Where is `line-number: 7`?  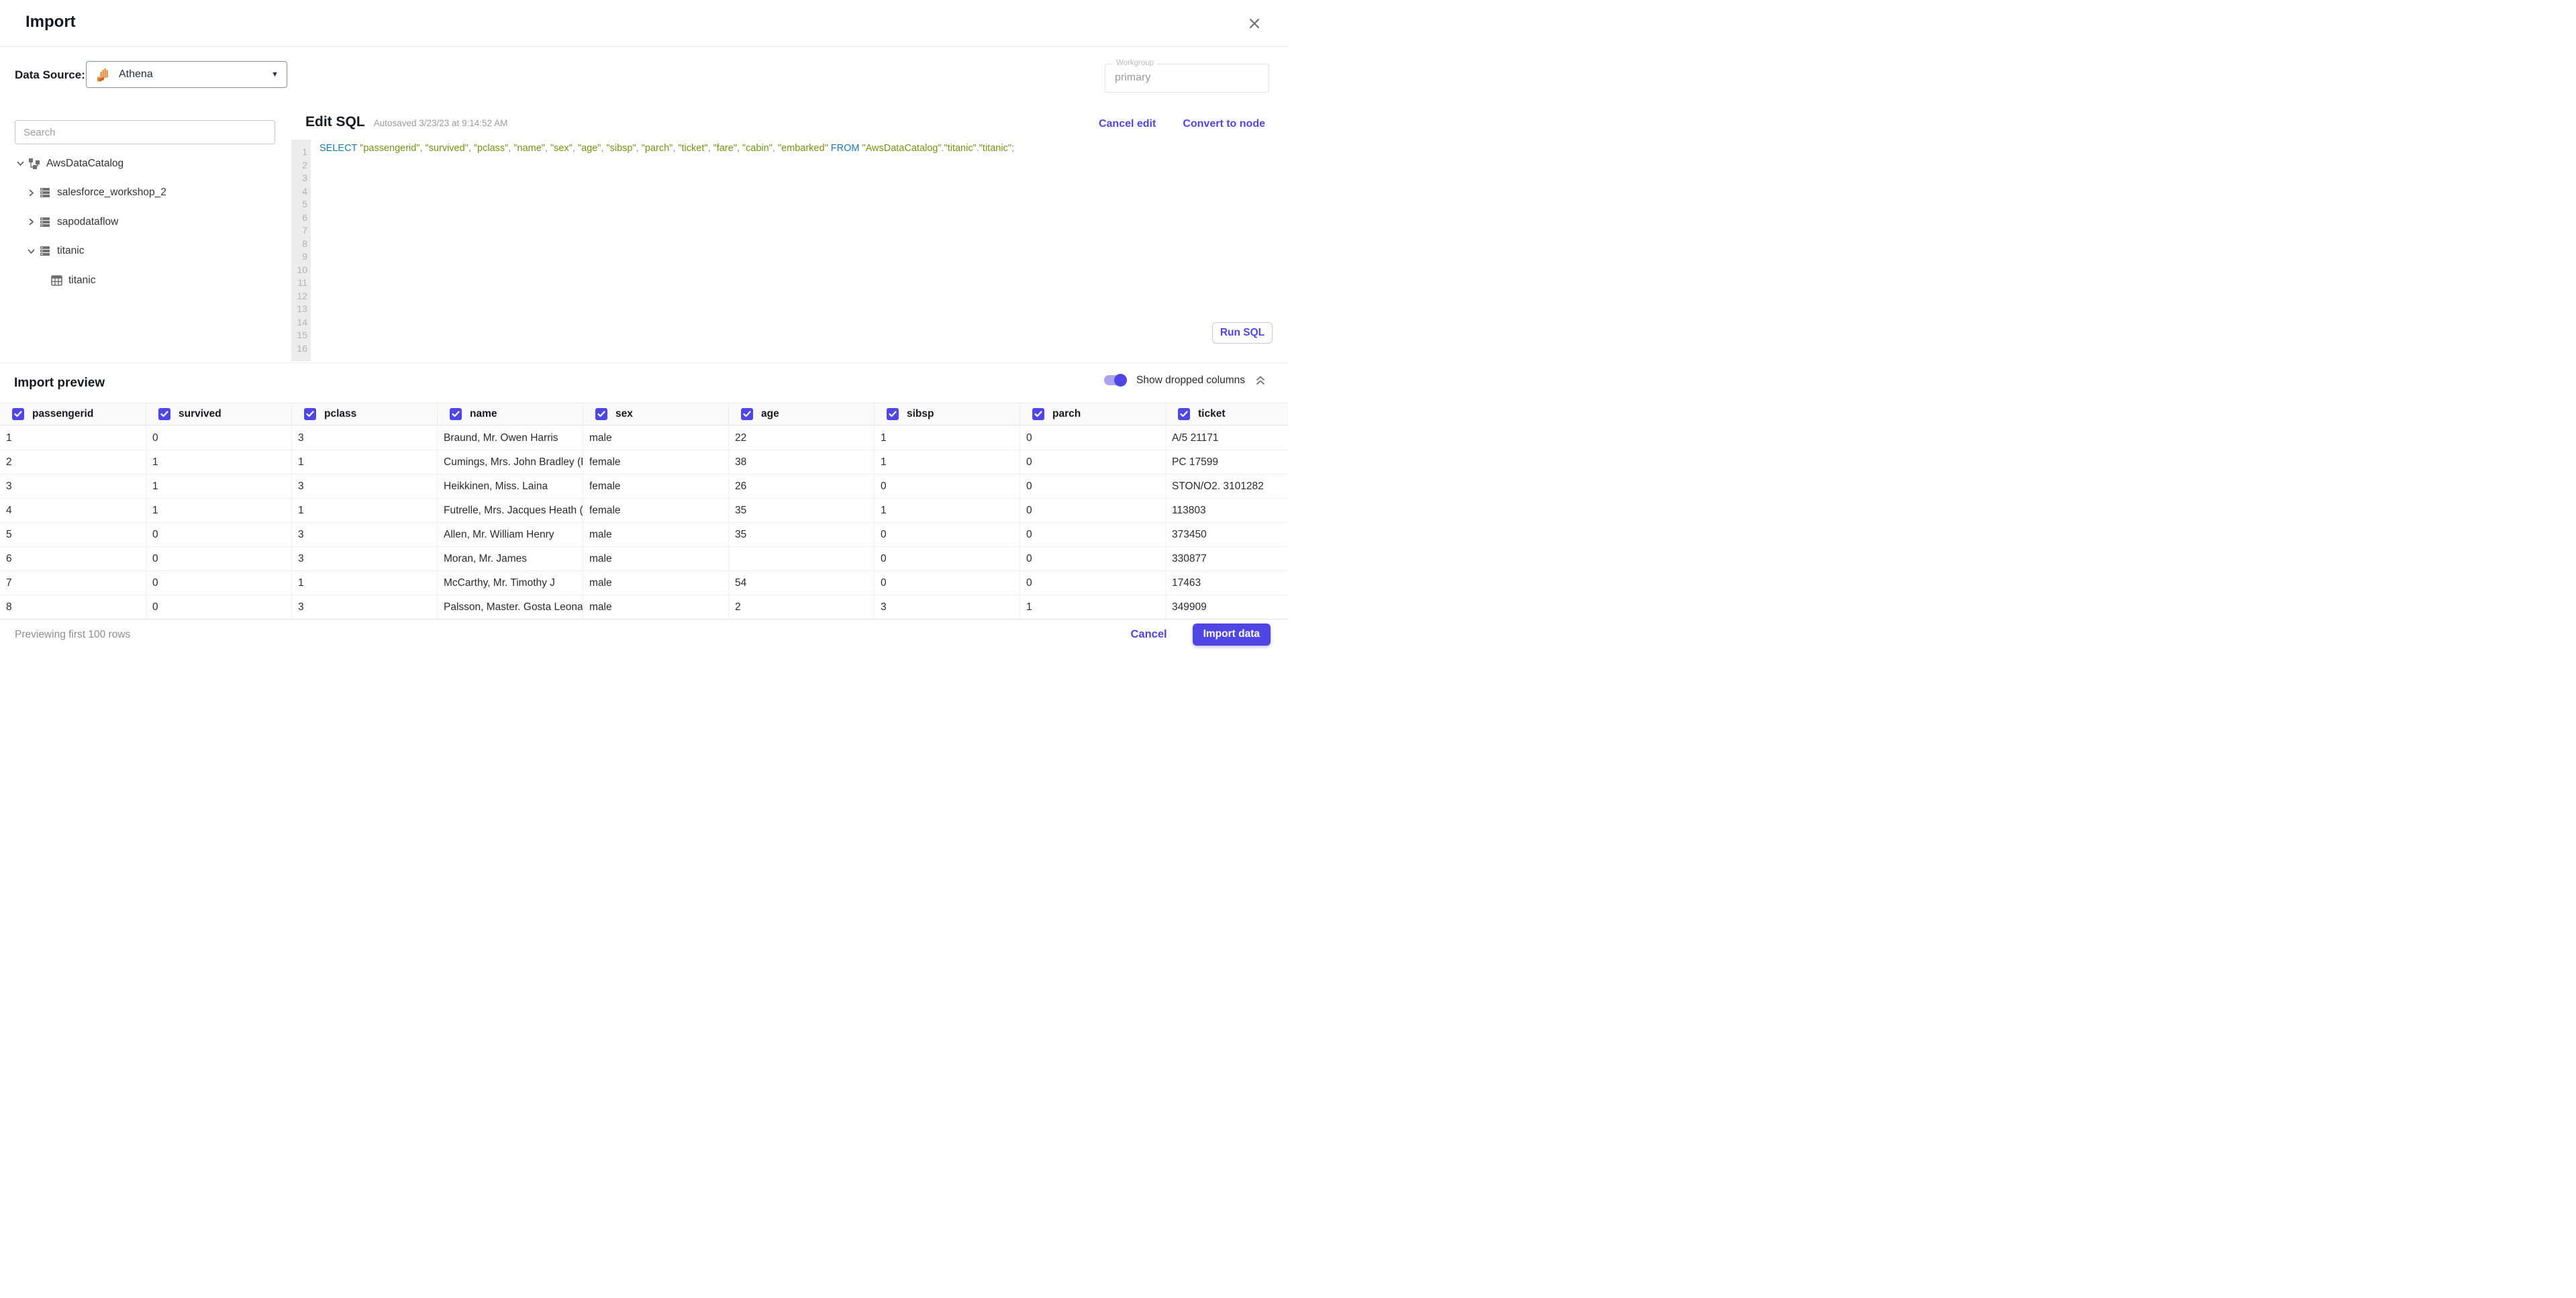
line-number: 7 is located at coordinates (304, 230).